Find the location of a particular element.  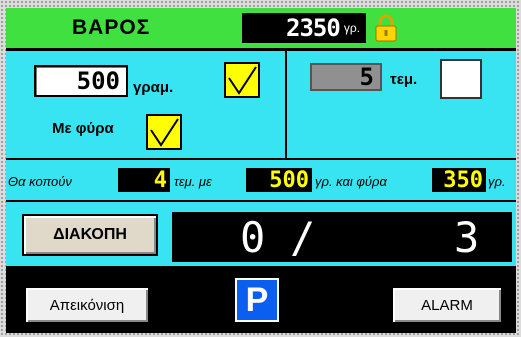

weight-display: 2350 γρ. is located at coordinates (304, 28).